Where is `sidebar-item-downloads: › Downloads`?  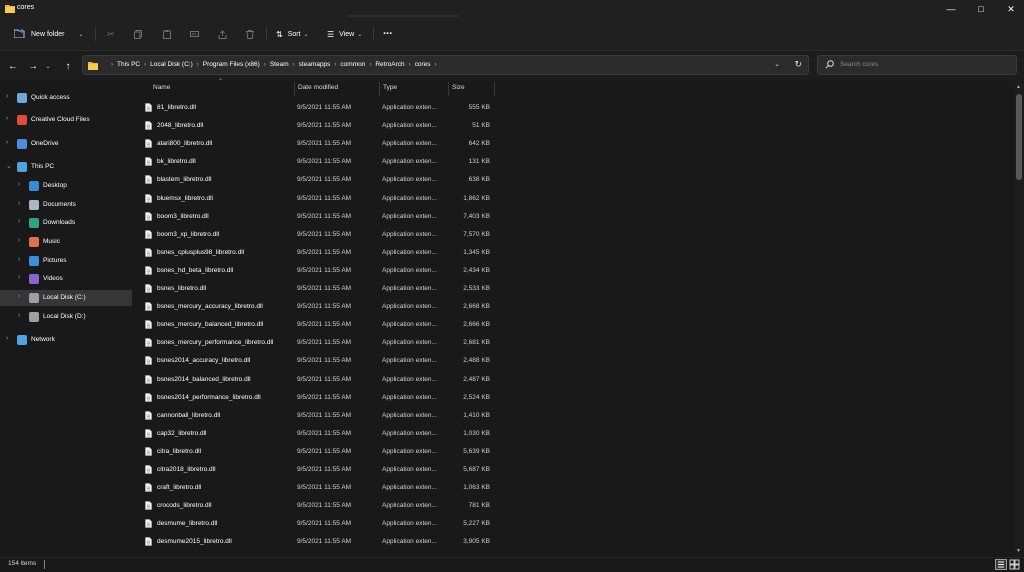
sidebar-item-downloads: › Downloads is located at coordinates (66, 223).